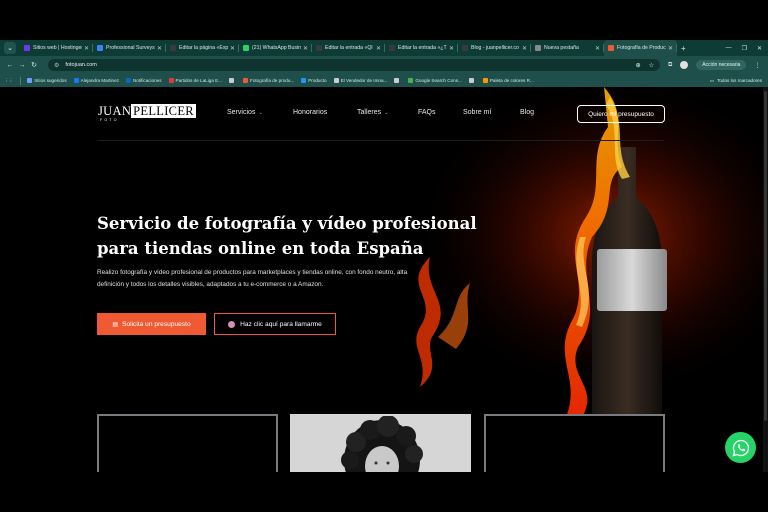 The width and height of the screenshot is (768, 512). Describe the element at coordinates (736, 80) in the screenshot. I see `all-bookmarks: ▭ Todos los marcadores` at that location.